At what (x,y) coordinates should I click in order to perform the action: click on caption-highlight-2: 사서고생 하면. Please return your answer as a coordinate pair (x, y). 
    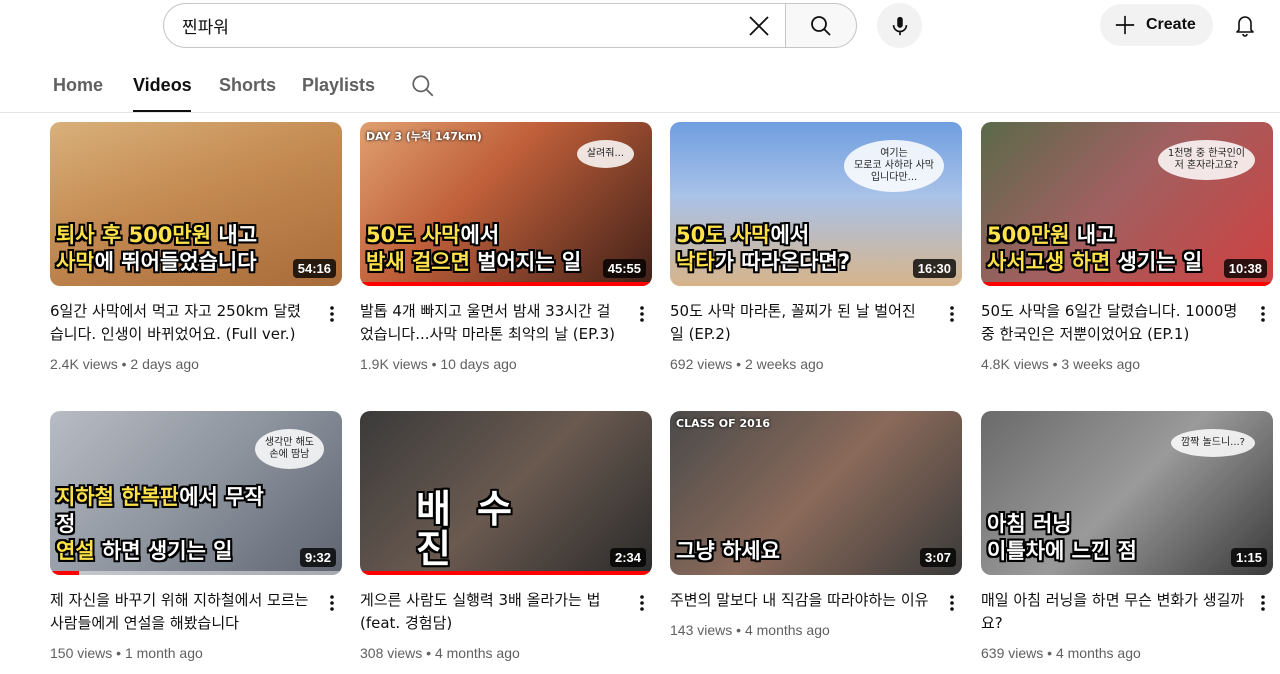
    Looking at the image, I should click on (1049, 262).